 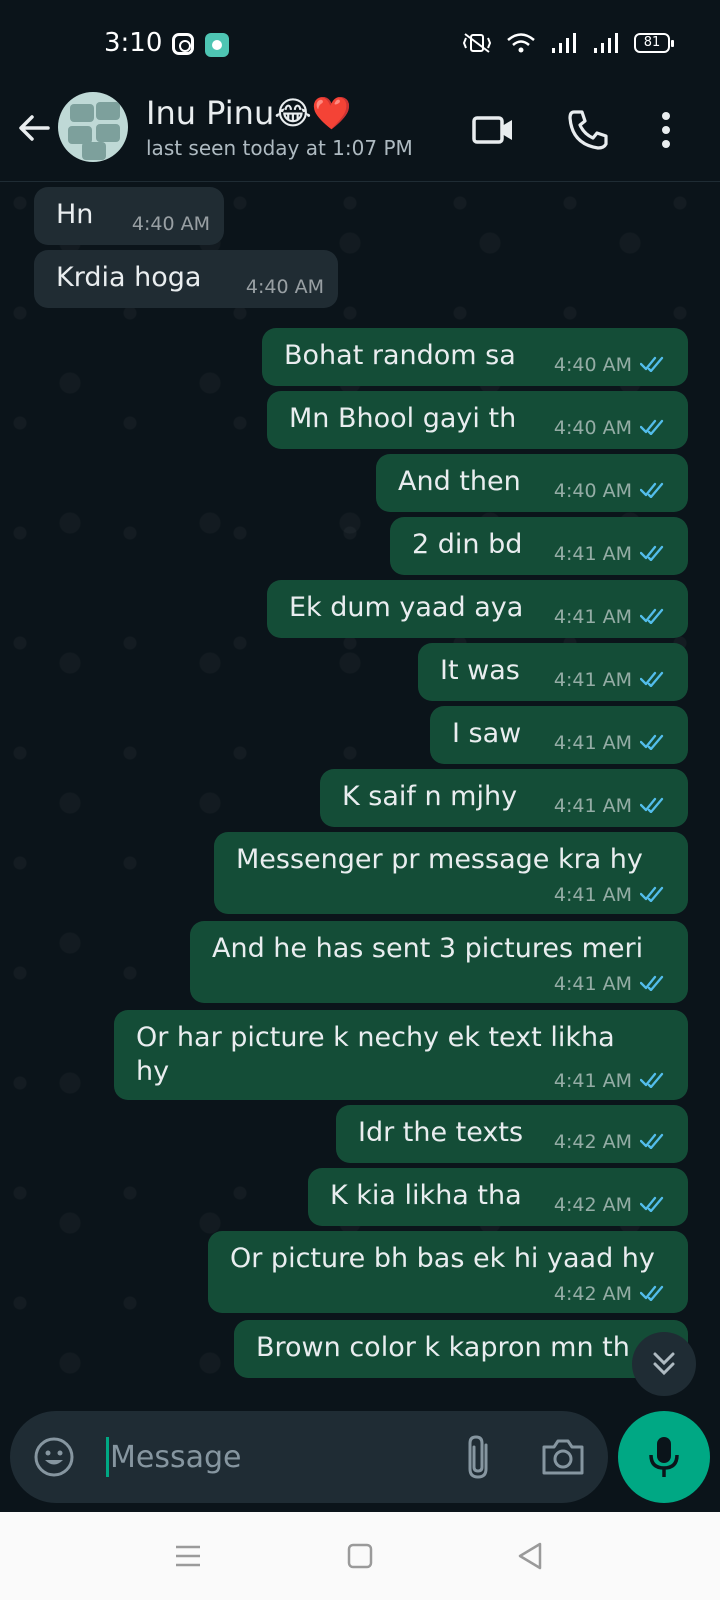 I want to click on back-nav-icon, so click(x=530, y=1556).